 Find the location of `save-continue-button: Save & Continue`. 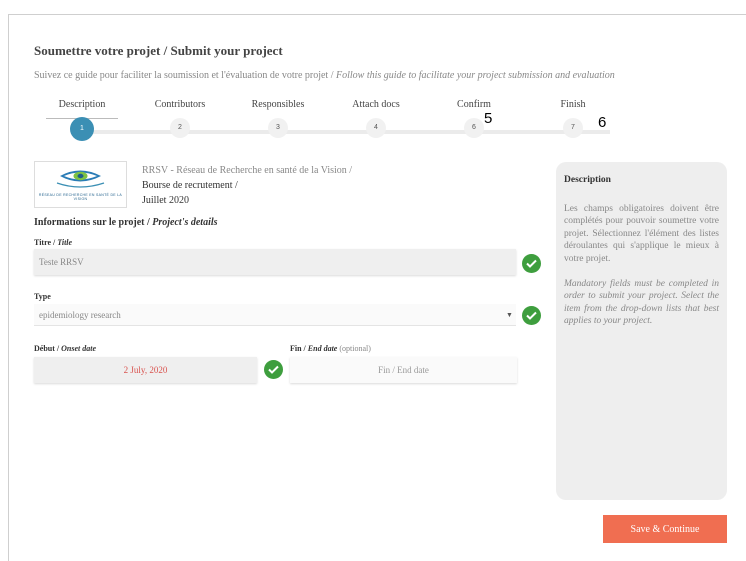

save-continue-button: Save & Continue is located at coordinates (665, 529).